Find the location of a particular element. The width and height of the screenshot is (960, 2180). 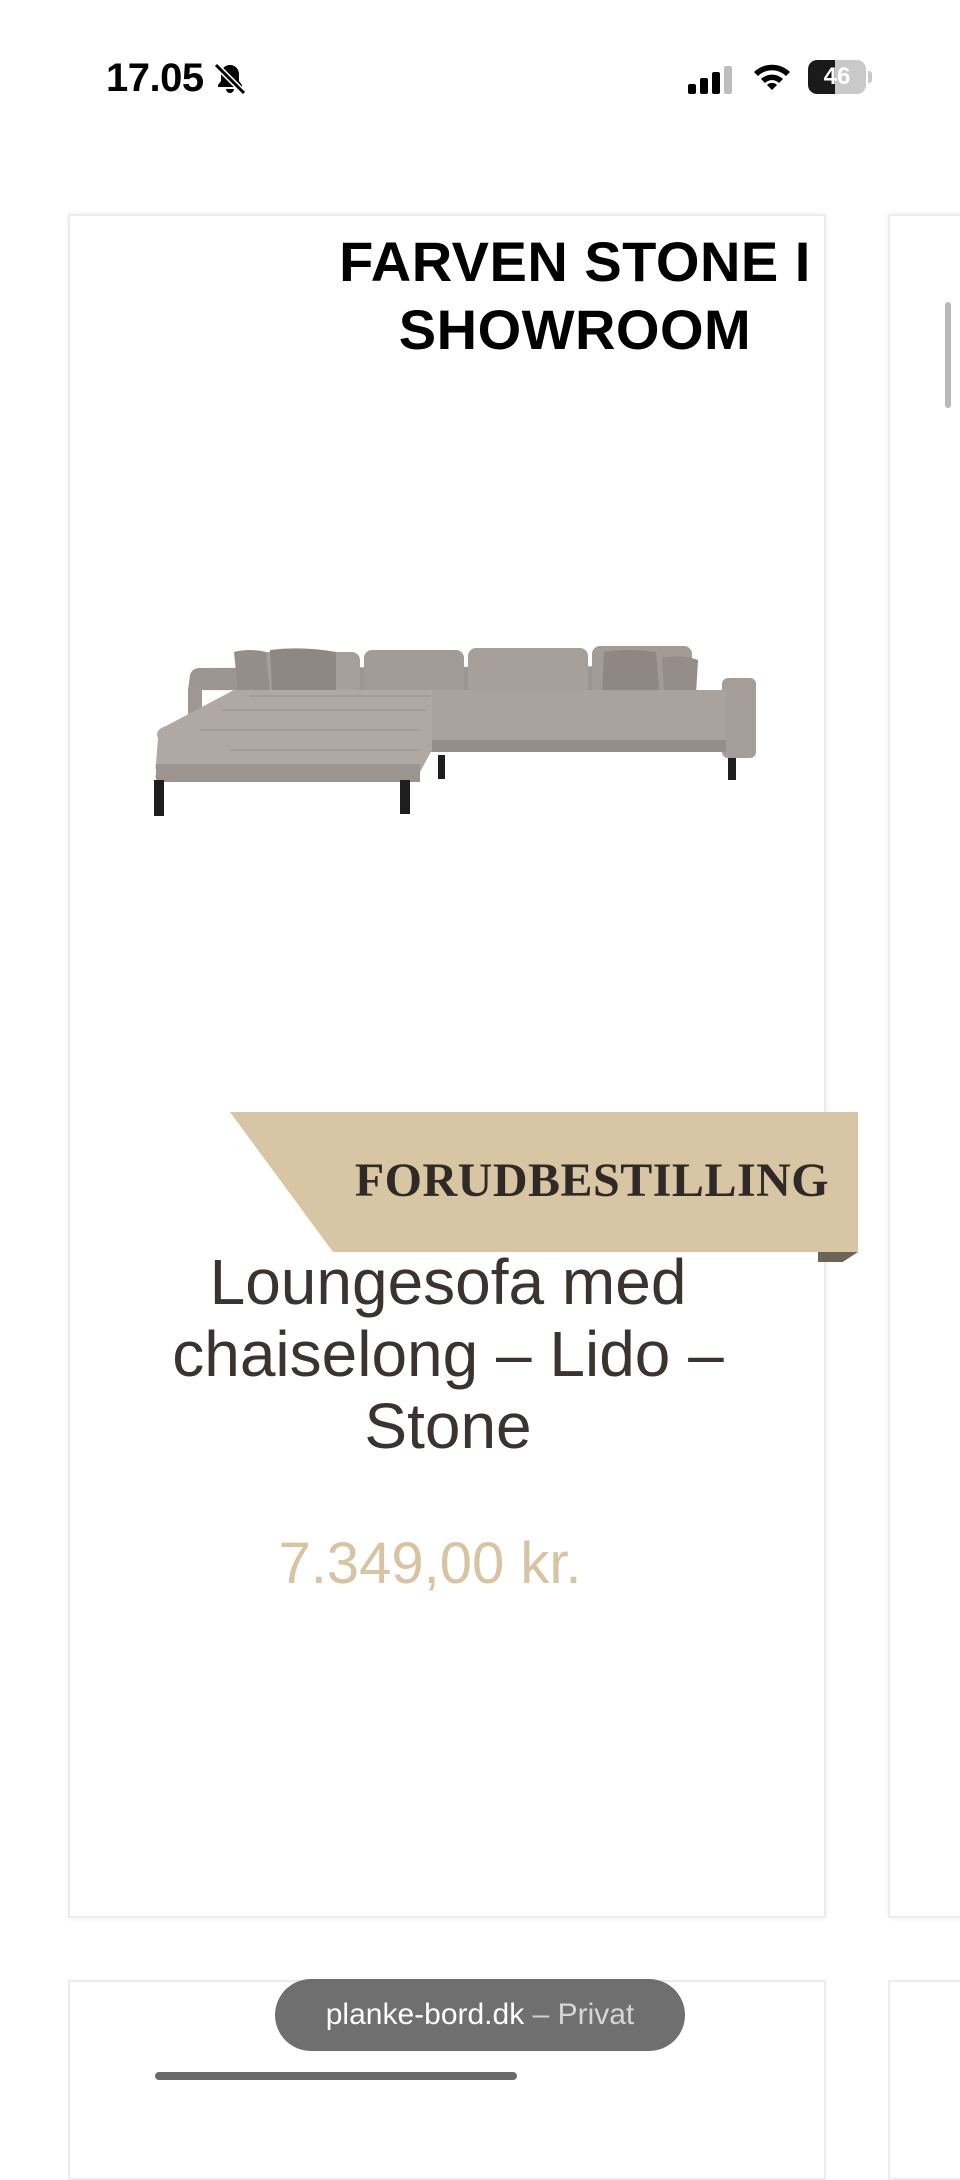

wifi-icon is located at coordinates (772, 77).